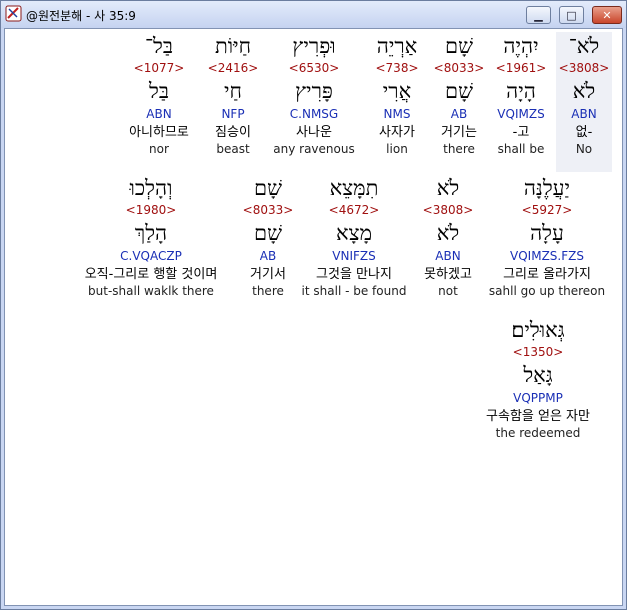  Describe the element at coordinates (354, 233) in the screenshot. I see `lemma: מָצָא` at that location.